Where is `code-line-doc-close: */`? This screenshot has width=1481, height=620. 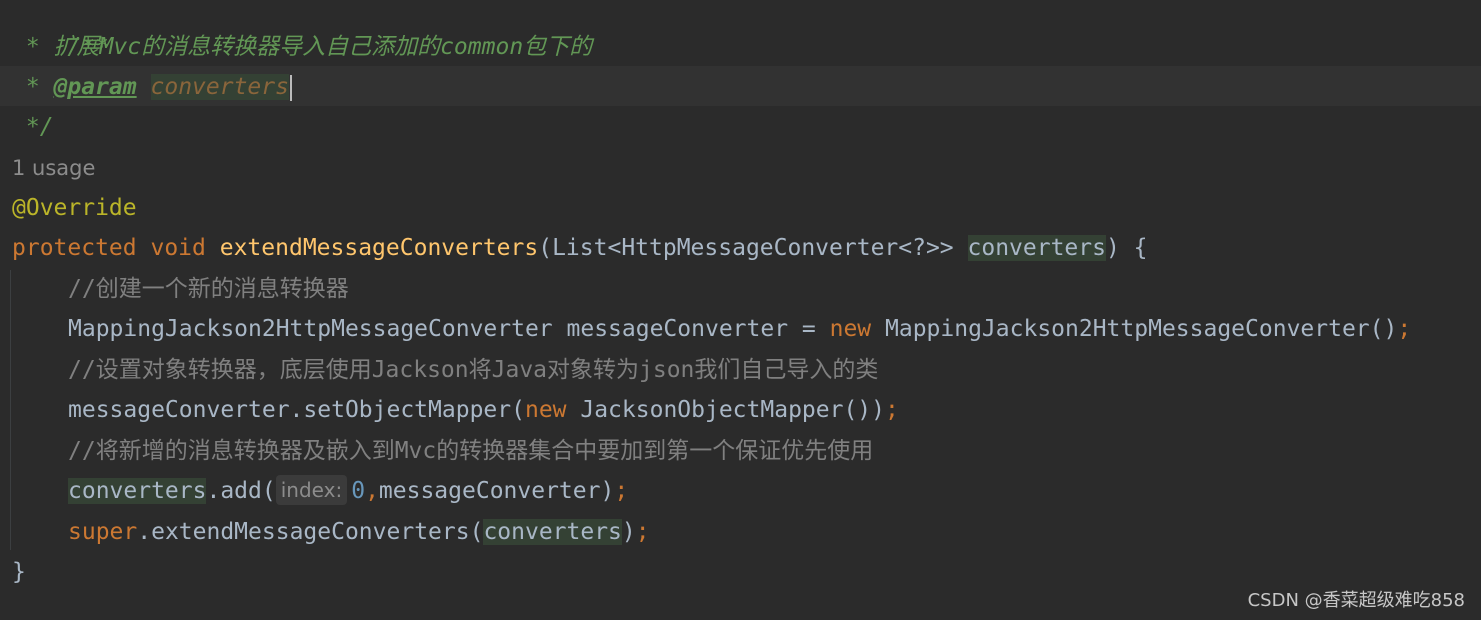
code-line-doc-close: */ is located at coordinates (33, 127).